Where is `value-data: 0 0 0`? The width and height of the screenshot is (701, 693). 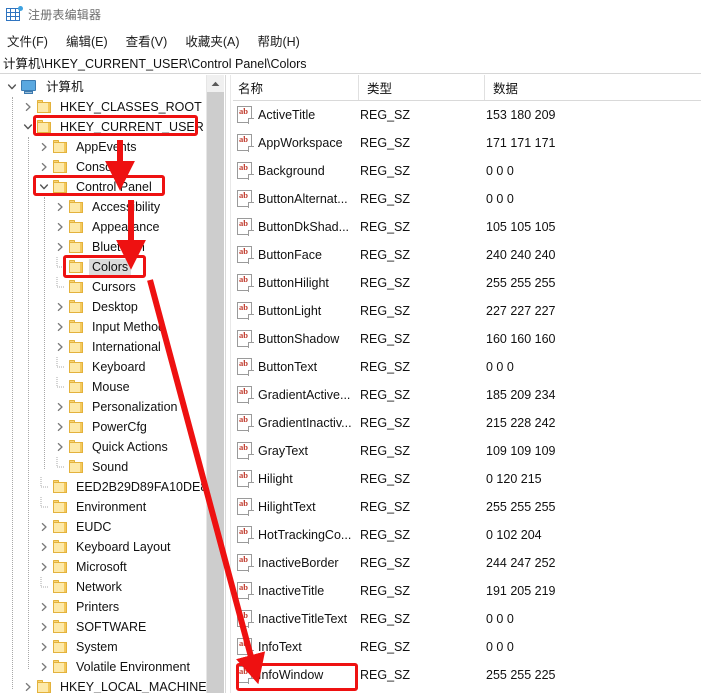
value-data: 0 0 0 is located at coordinates (500, 619).